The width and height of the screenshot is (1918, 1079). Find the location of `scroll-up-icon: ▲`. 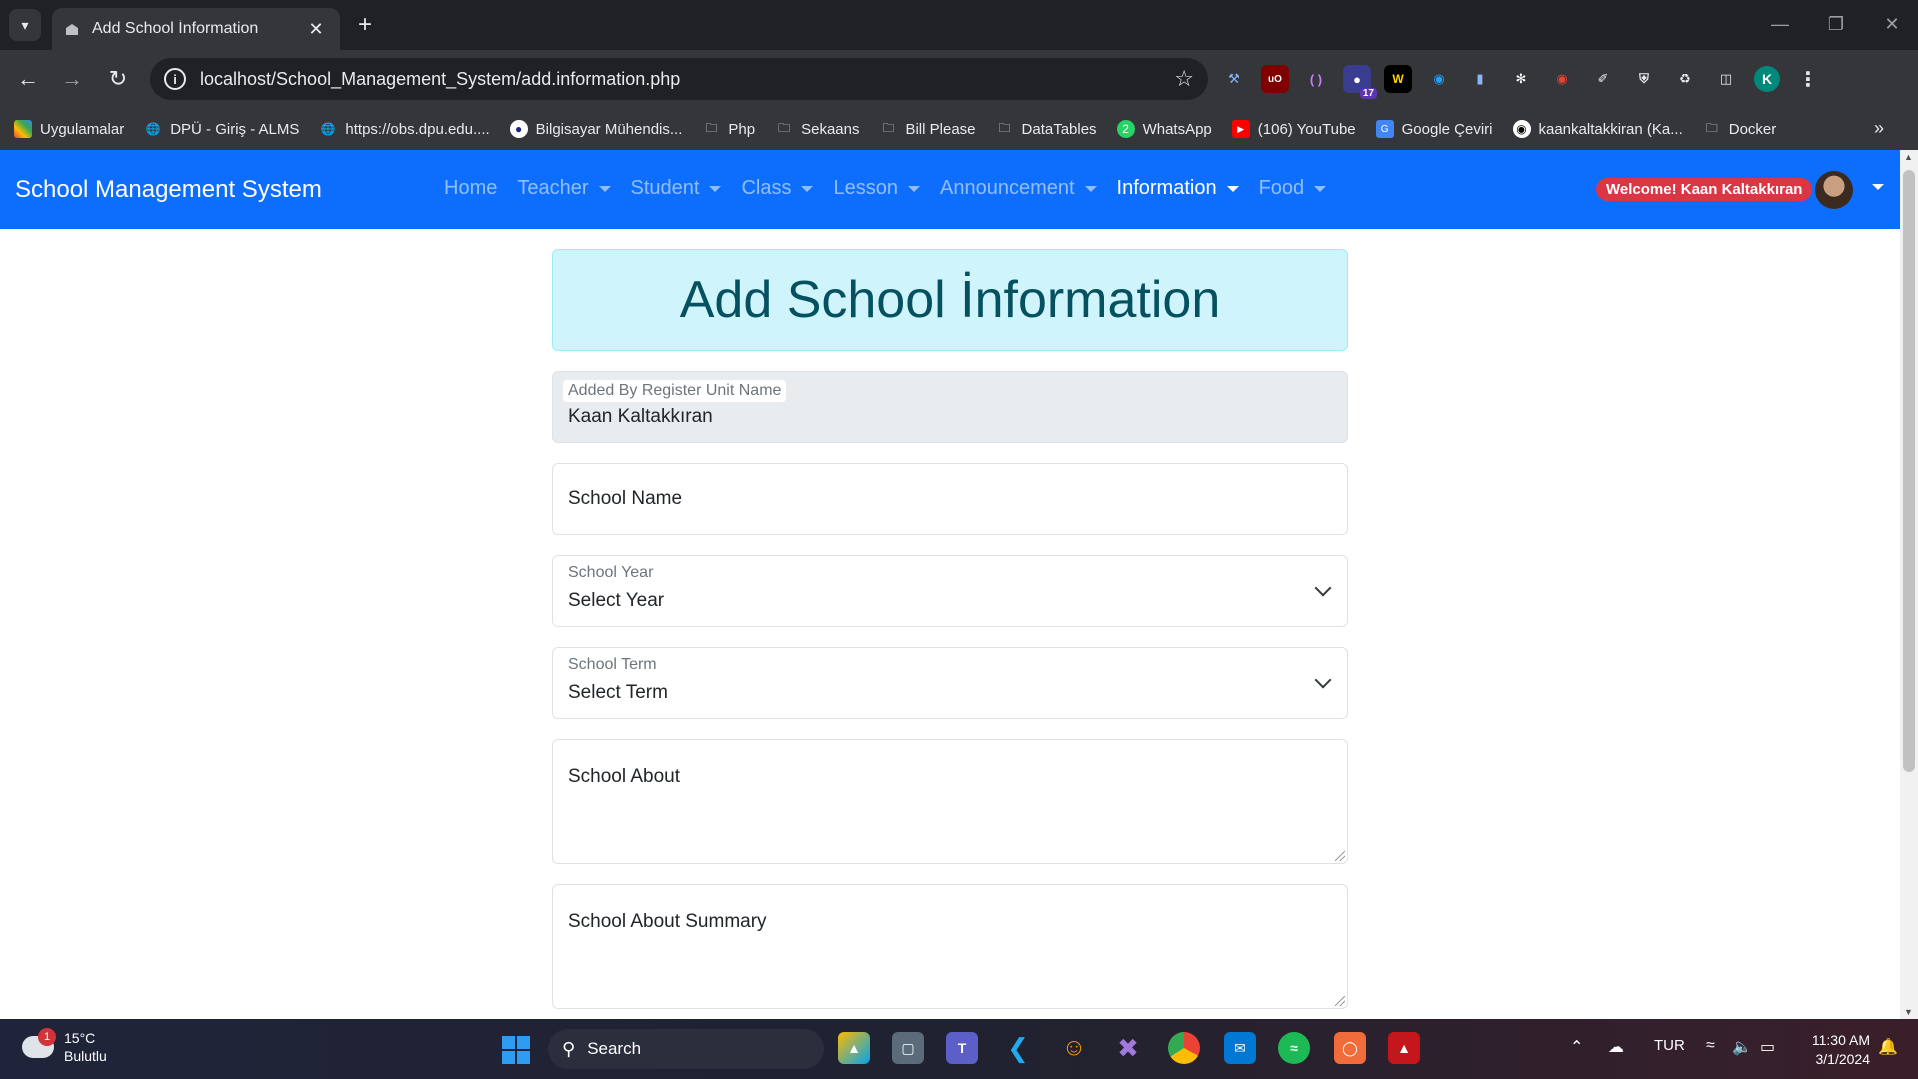

scroll-up-icon: ▲ is located at coordinates (1908, 157).